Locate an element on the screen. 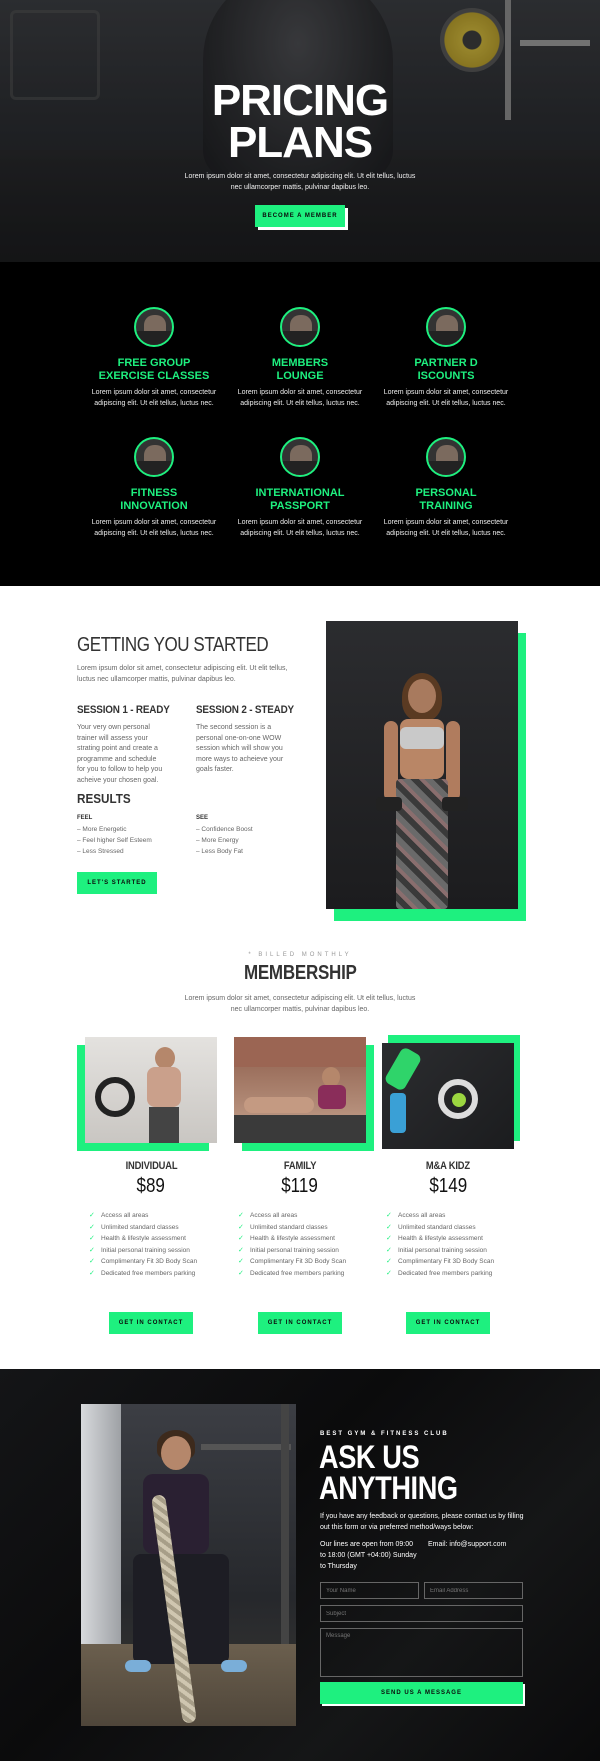 Image resolution: width=600 pixels, height=1761 pixels. become-member-button: BECOME A MEMBER is located at coordinates (300, 216).